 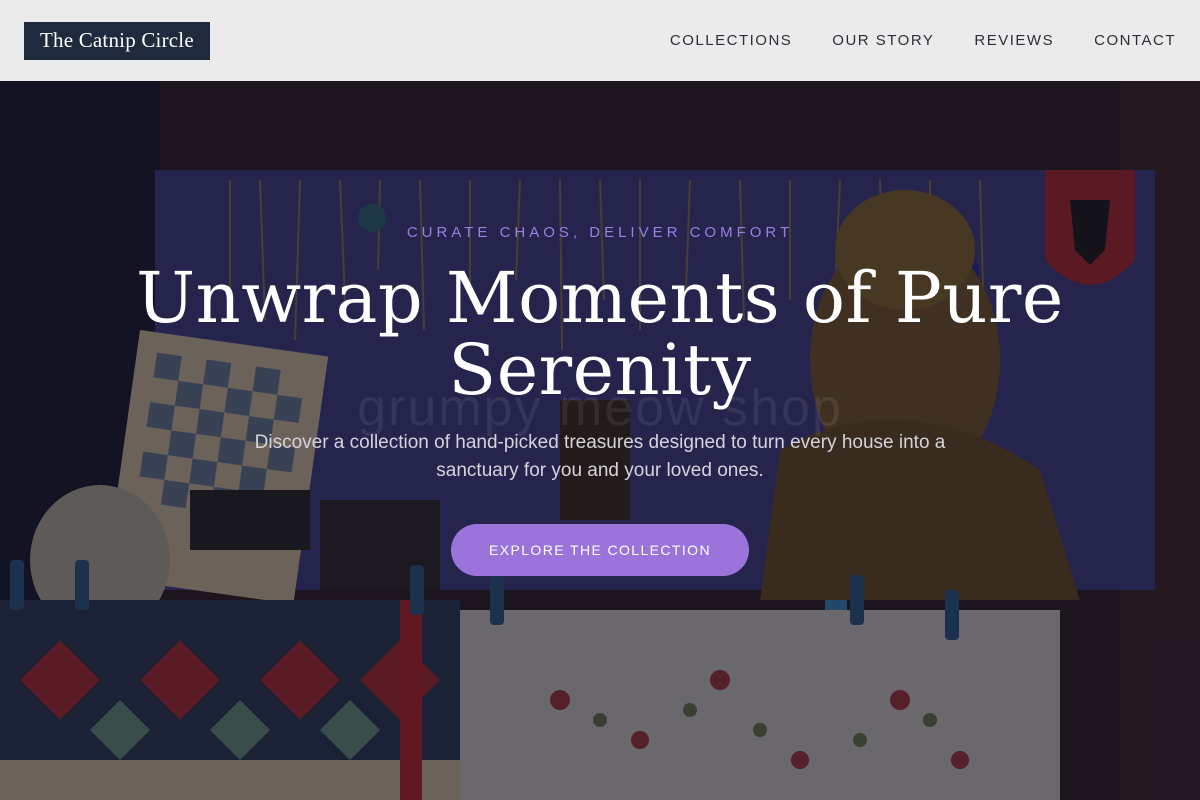 I want to click on explore-collection-button: EXPLORE THE COLLECTION, so click(x=600, y=550).